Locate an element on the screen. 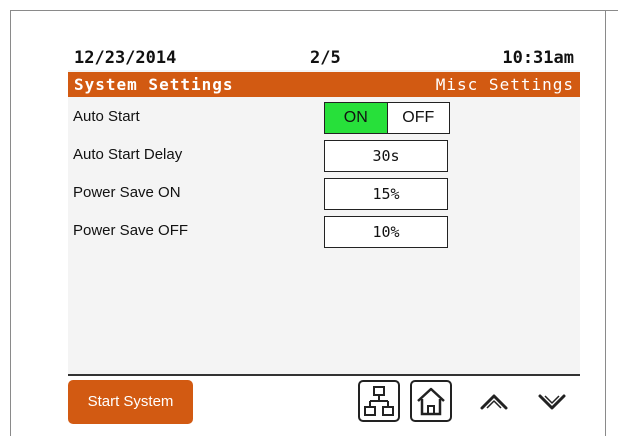  page-title: System Settings is located at coordinates (154, 84).